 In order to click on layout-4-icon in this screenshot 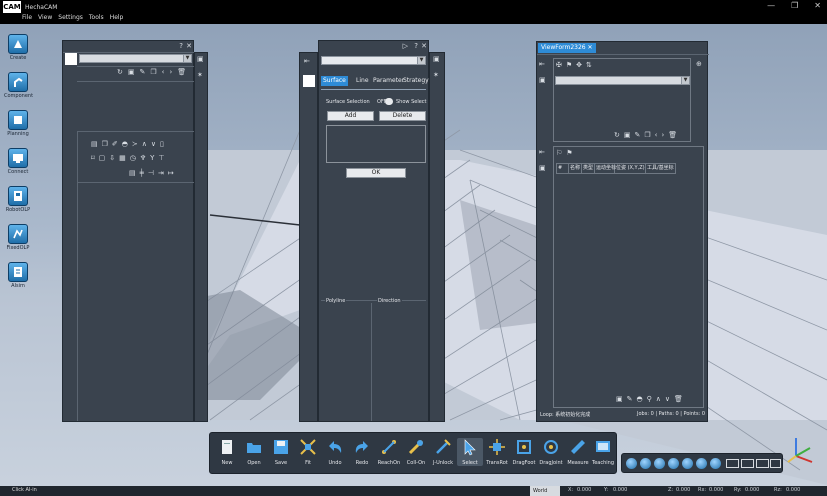, I will do `click(775, 463)`.